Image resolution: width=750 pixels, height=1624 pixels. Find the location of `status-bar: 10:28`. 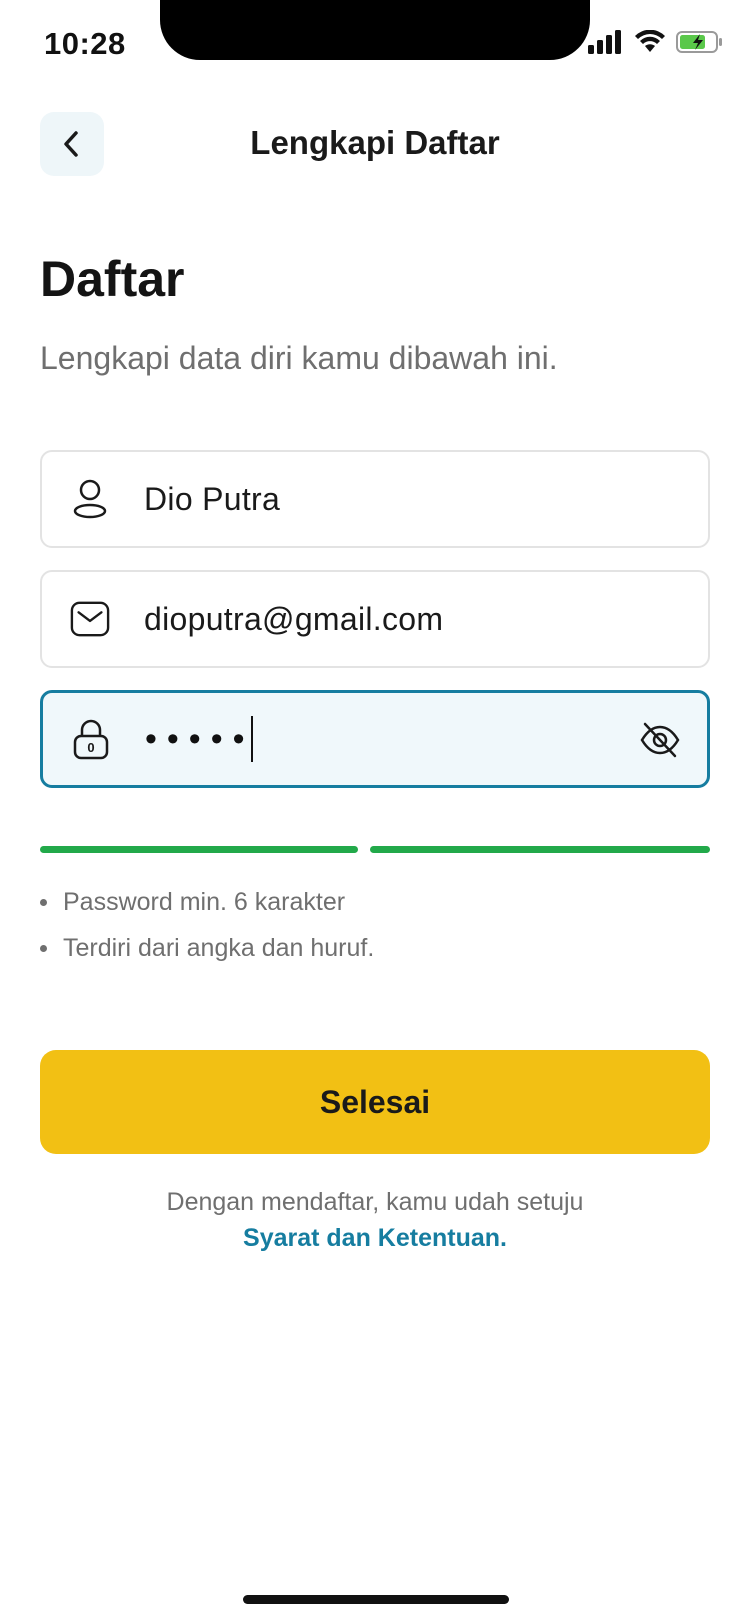

status-bar: 10:28 is located at coordinates (375, 45).